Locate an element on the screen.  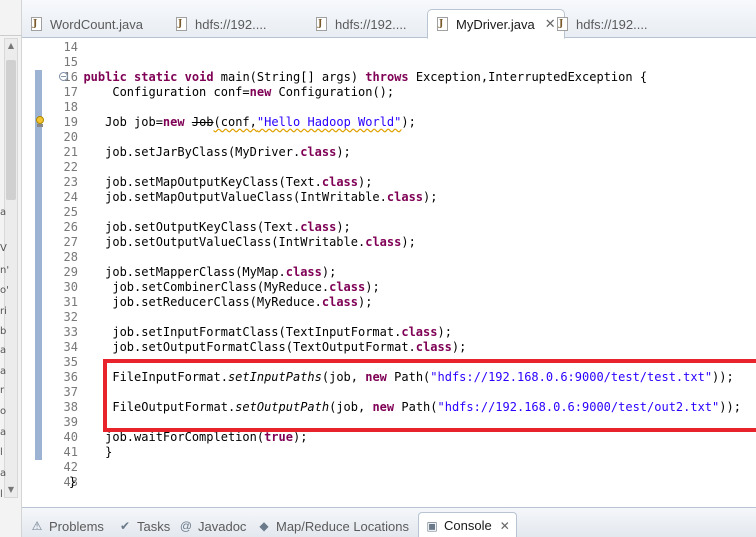
code-token: Job is located at coordinates (202, 122).